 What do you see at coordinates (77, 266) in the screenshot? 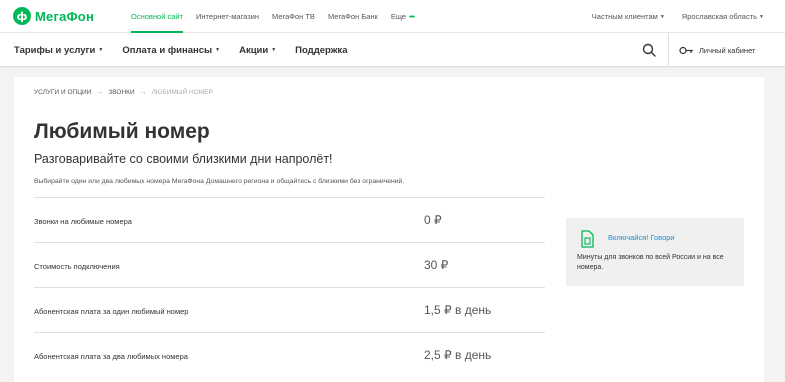
I see `pricing-label: Стоимость подключения` at bounding box center [77, 266].